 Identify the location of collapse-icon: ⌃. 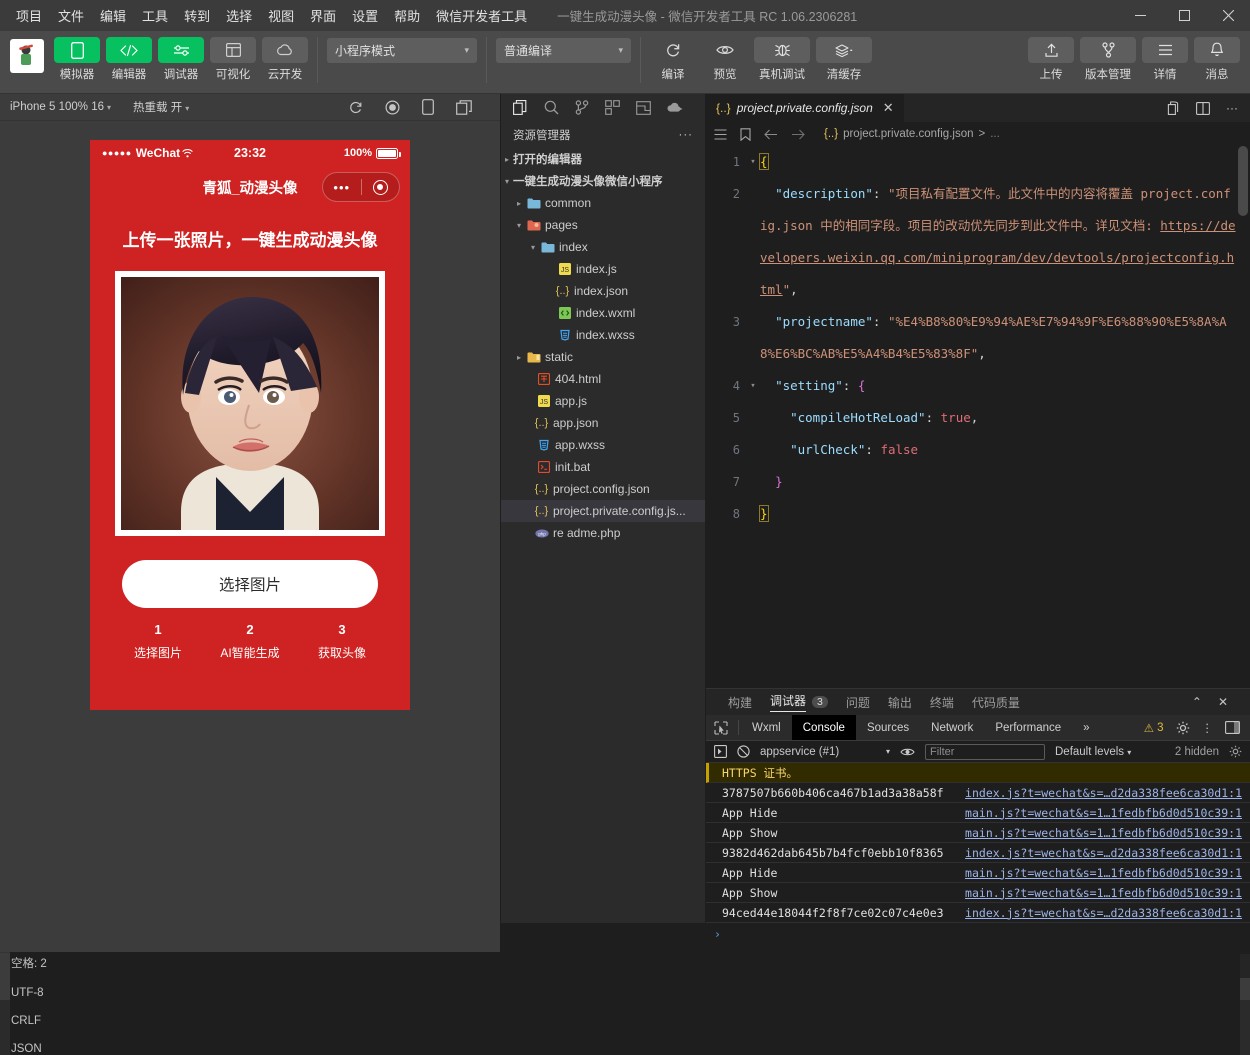
(1197, 702).